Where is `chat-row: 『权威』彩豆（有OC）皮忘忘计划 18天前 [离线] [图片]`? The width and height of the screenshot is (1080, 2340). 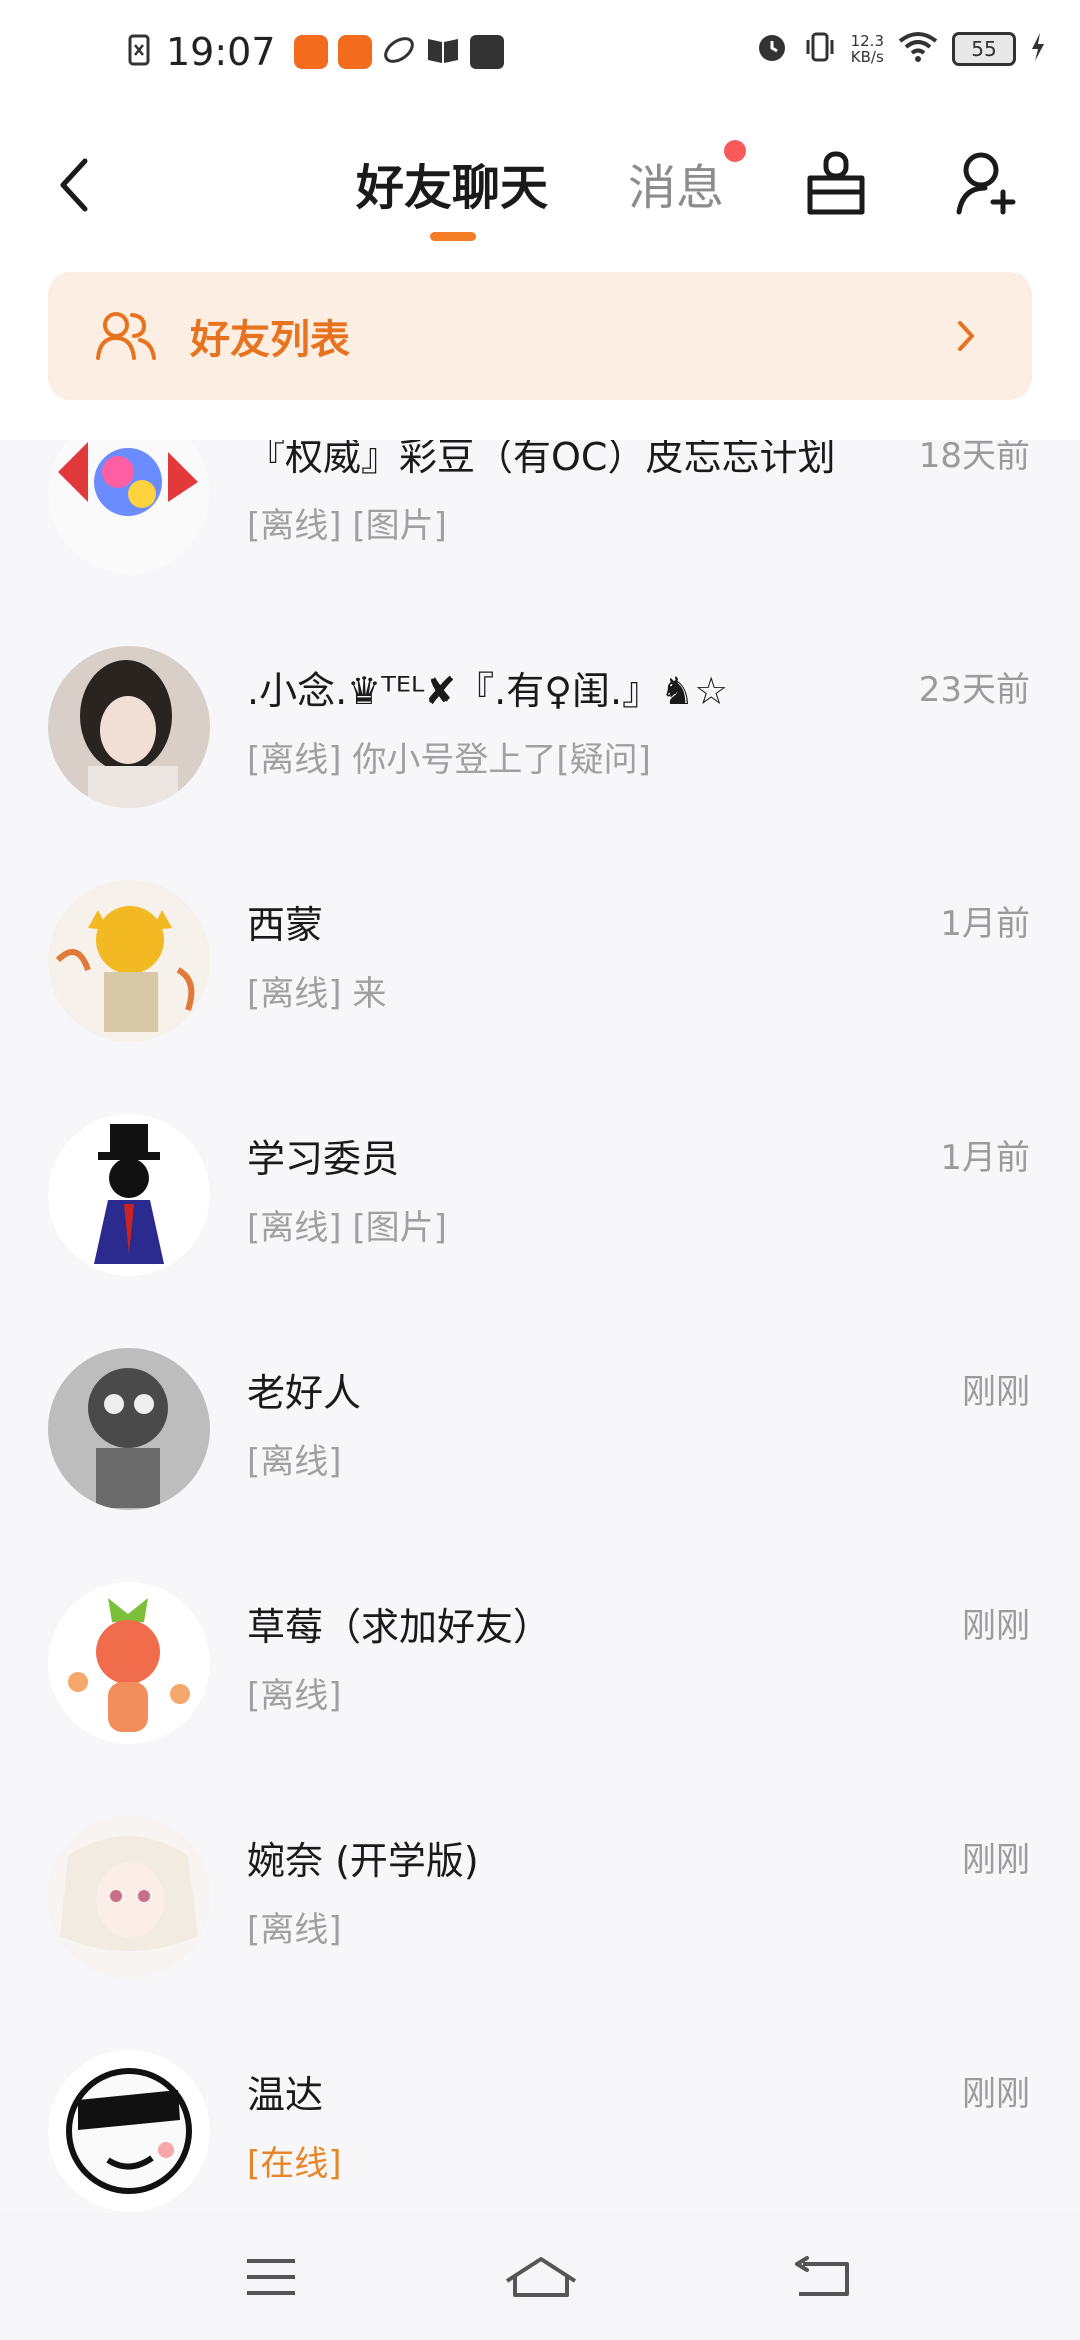 chat-row: 『权威』彩豆（有OC）皮忘忘计划 18天前 [离线] [图片] is located at coordinates (540, 512).